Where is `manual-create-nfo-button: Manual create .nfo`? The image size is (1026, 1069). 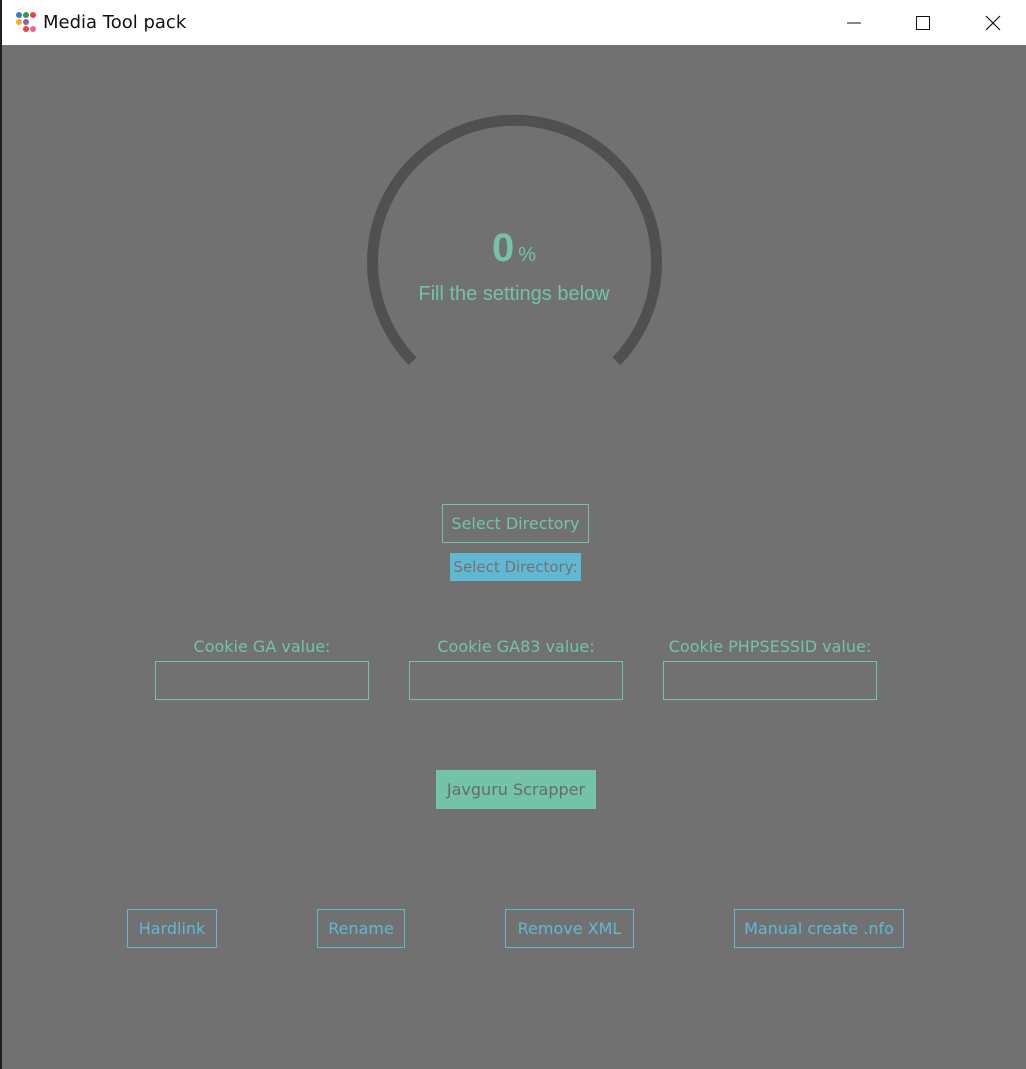 manual-create-nfo-button: Manual create .nfo is located at coordinates (819, 928).